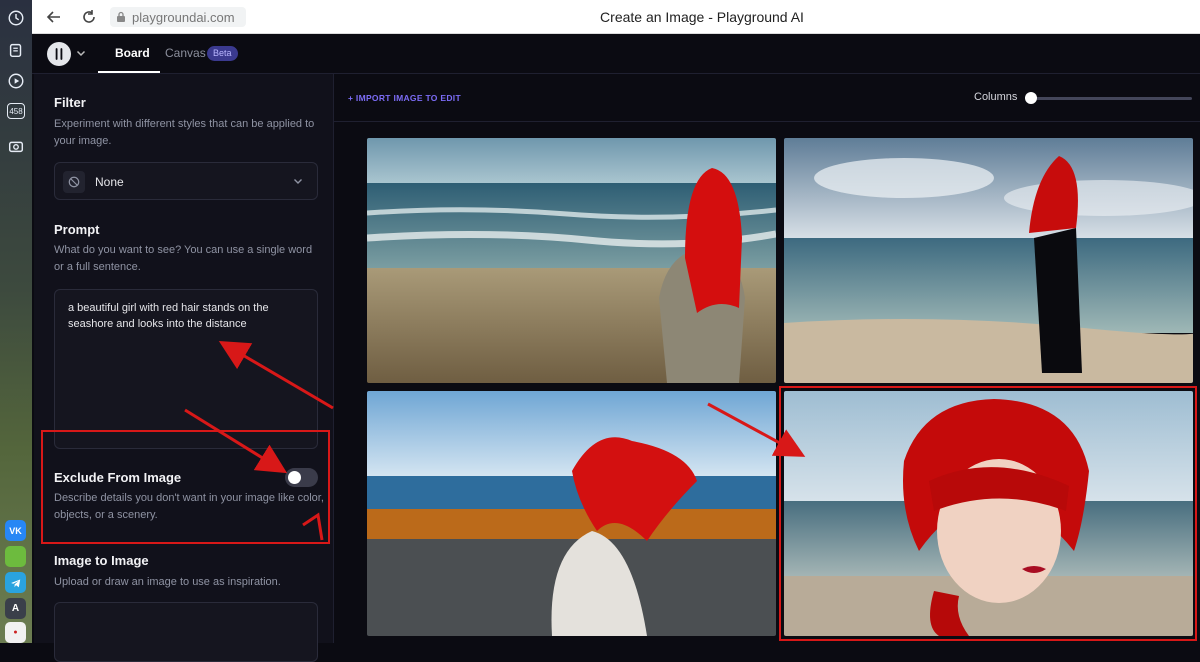 Image resolution: width=1200 pixels, height=662 pixels. Describe the element at coordinates (70, 102) in the screenshot. I see `filter-title: Filter` at that location.